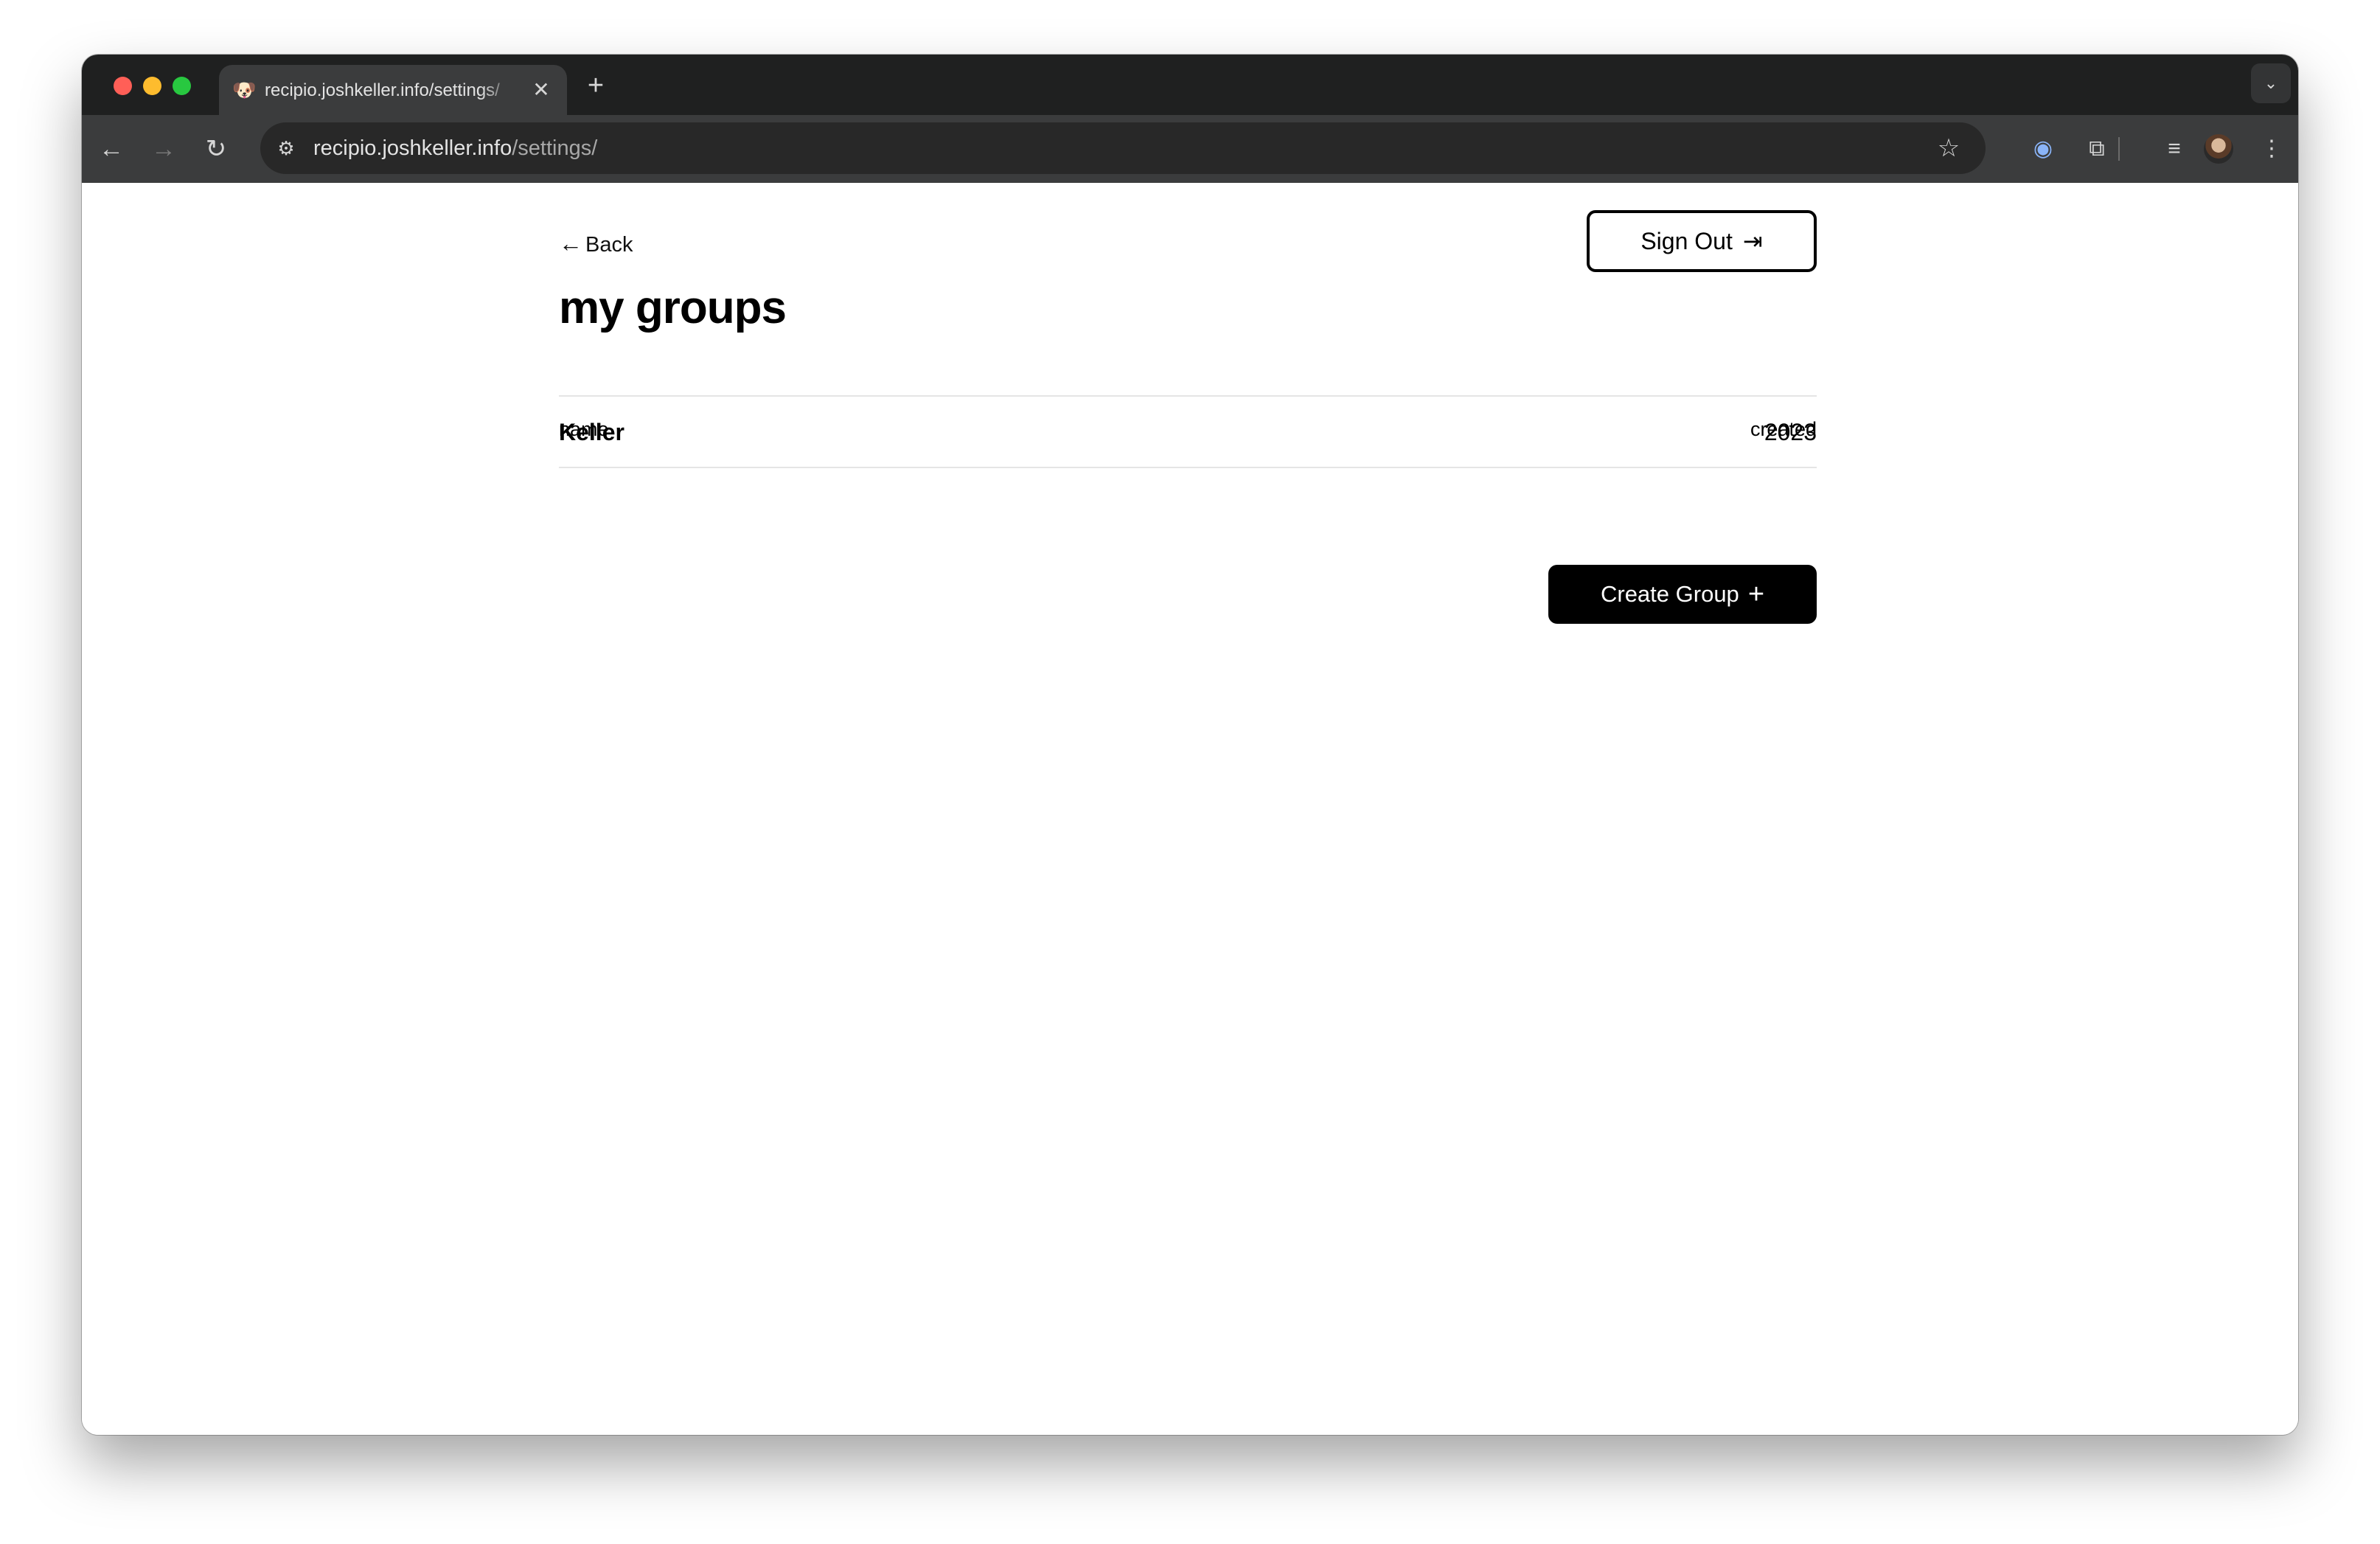  I want to click on group-name-cell: Keller, so click(591, 432).